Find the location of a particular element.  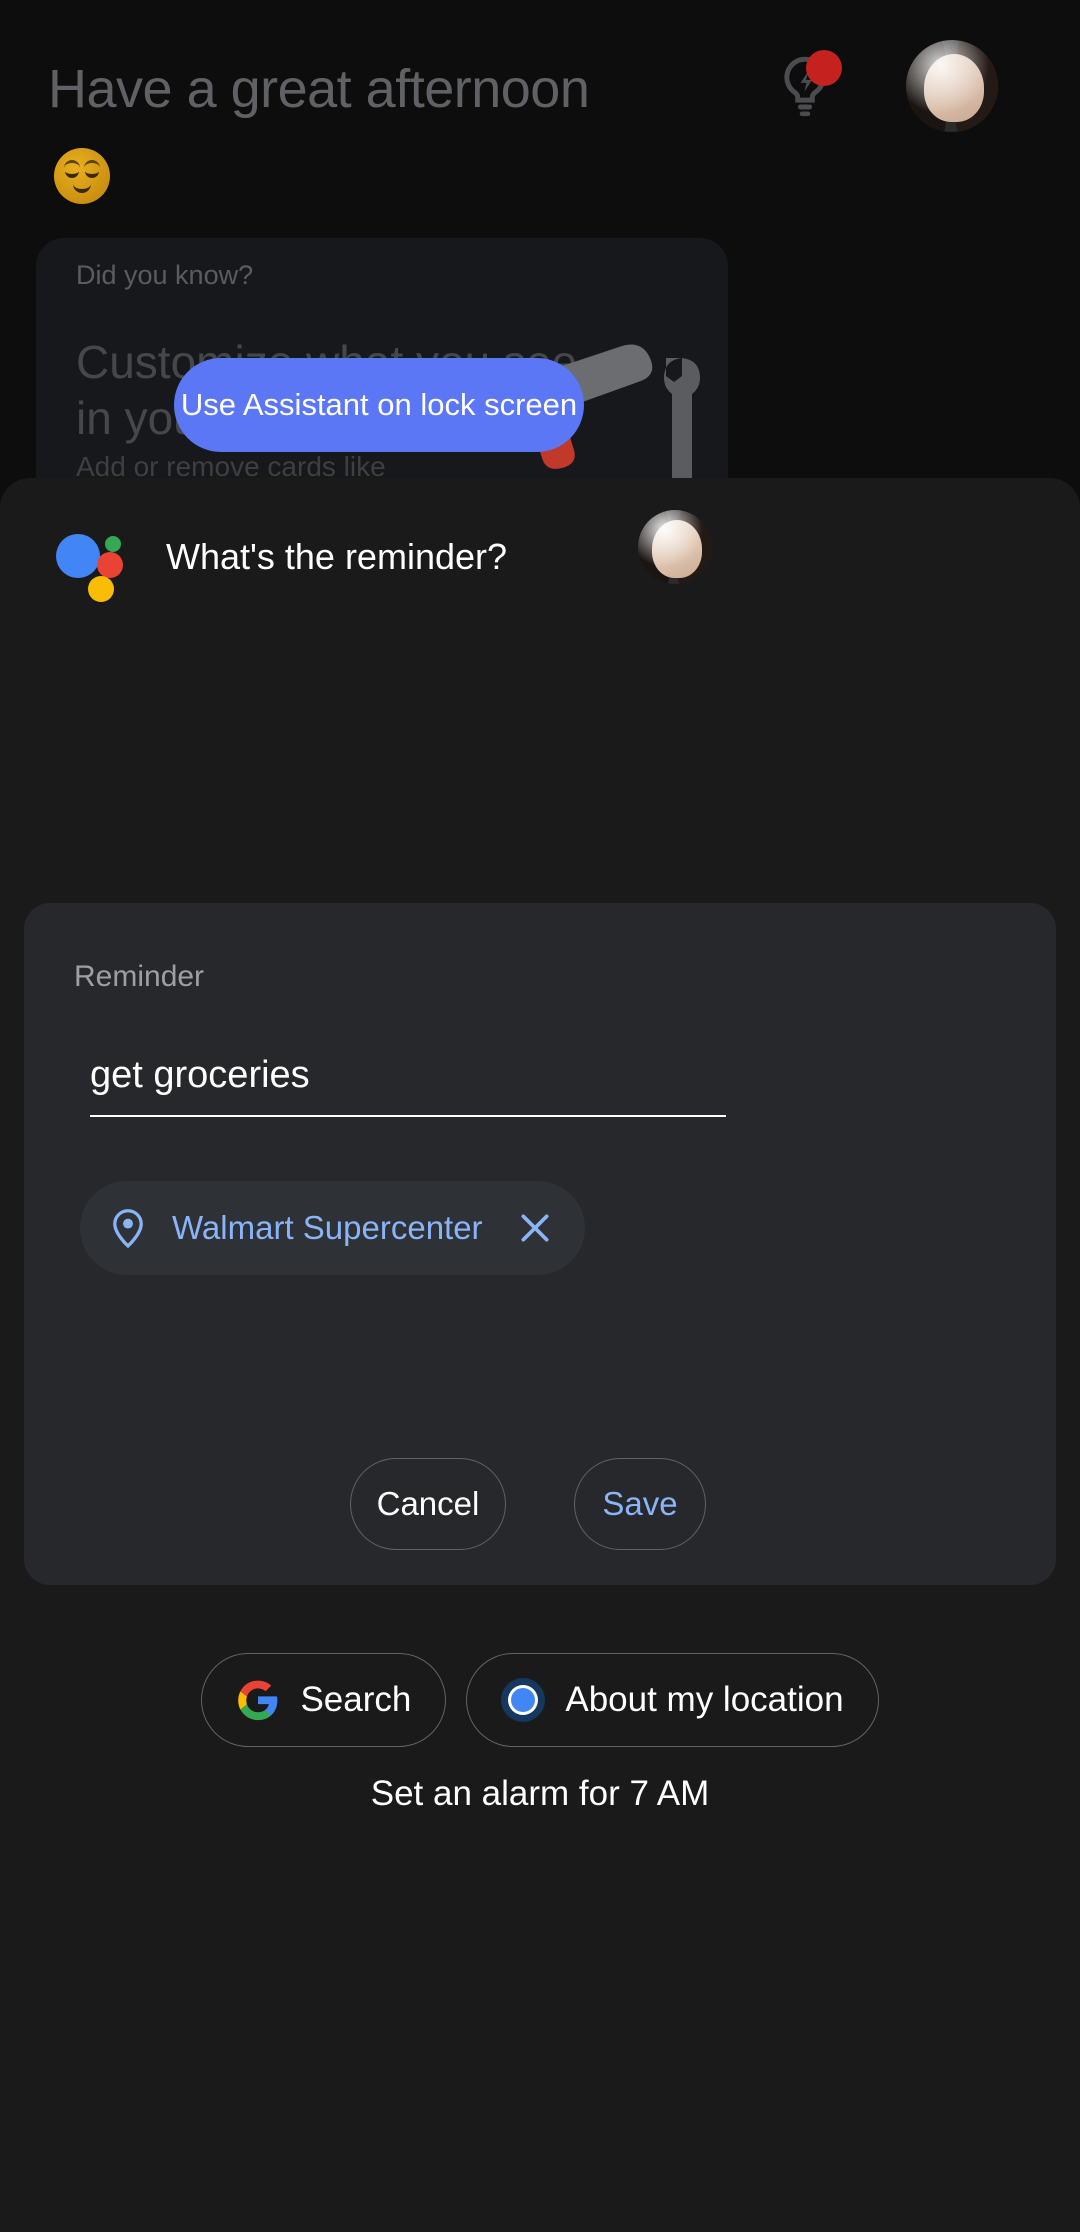

location-pin-icon is located at coordinates (128, 1229).